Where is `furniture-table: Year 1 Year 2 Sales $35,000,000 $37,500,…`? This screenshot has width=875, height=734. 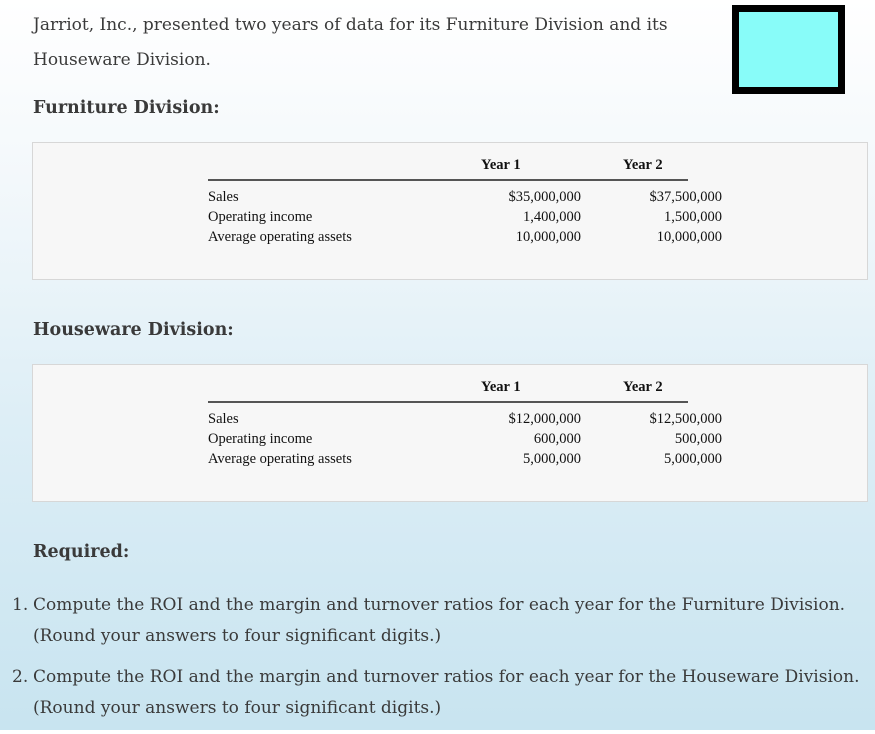 furniture-table: Year 1 Year 2 Sales $35,000,000 $37,500,… is located at coordinates (465, 202).